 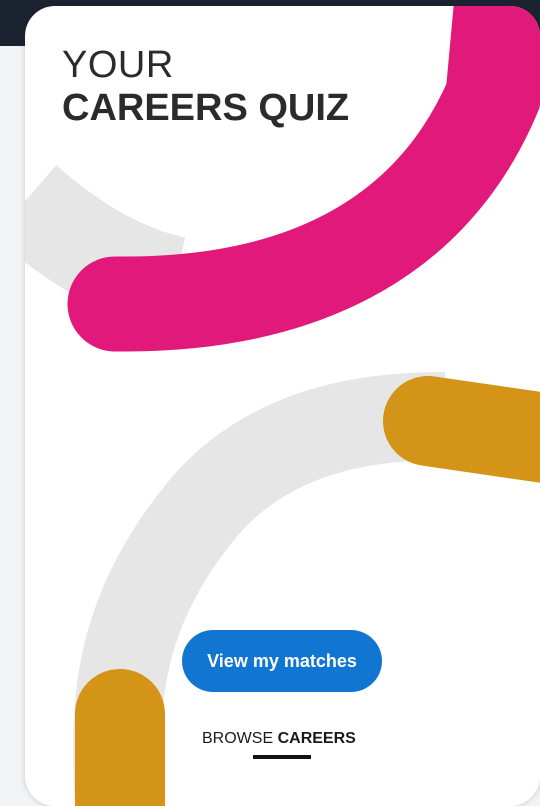 I want to click on browse-emphasis: CAREERS, so click(x=316, y=738).